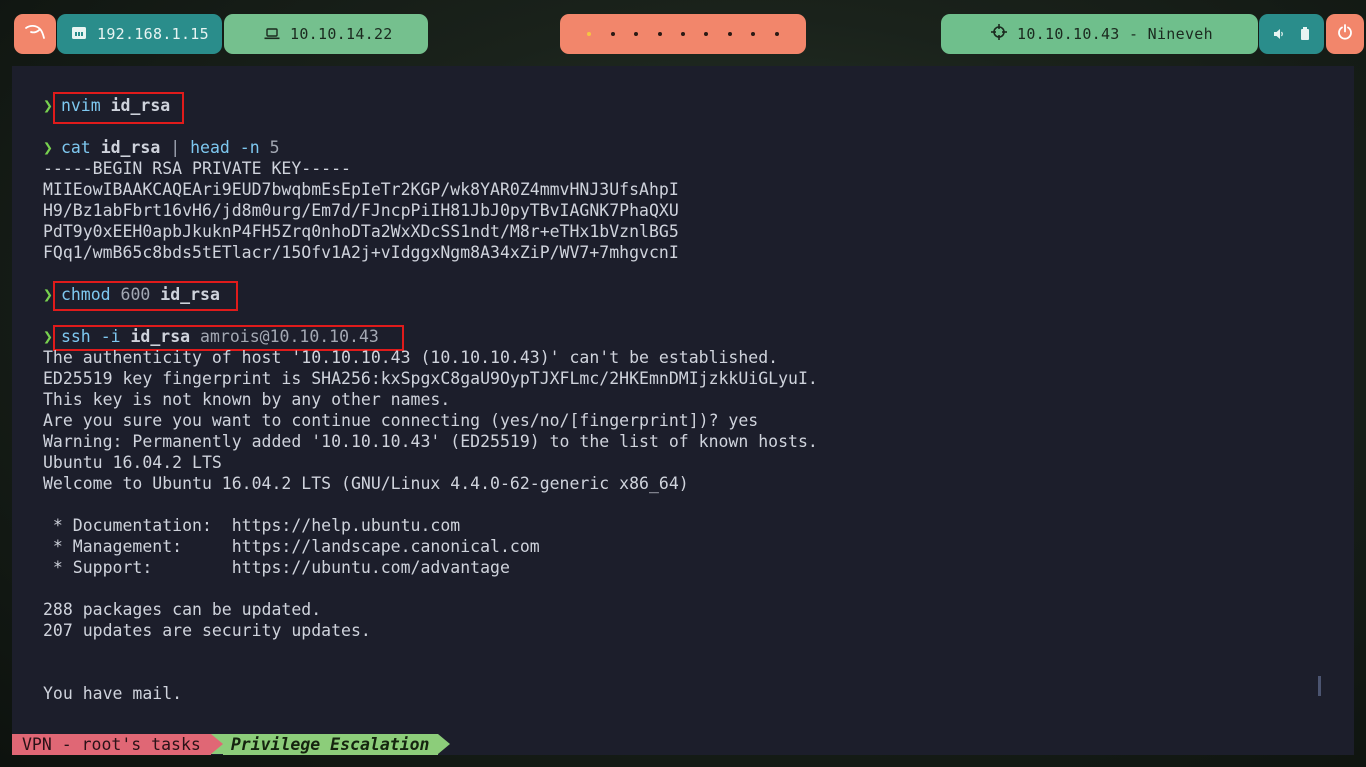 The height and width of the screenshot is (767, 1366). What do you see at coordinates (175, 147) in the screenshot?
I see `pipe-operator: |` at bounding box center [175, 147].